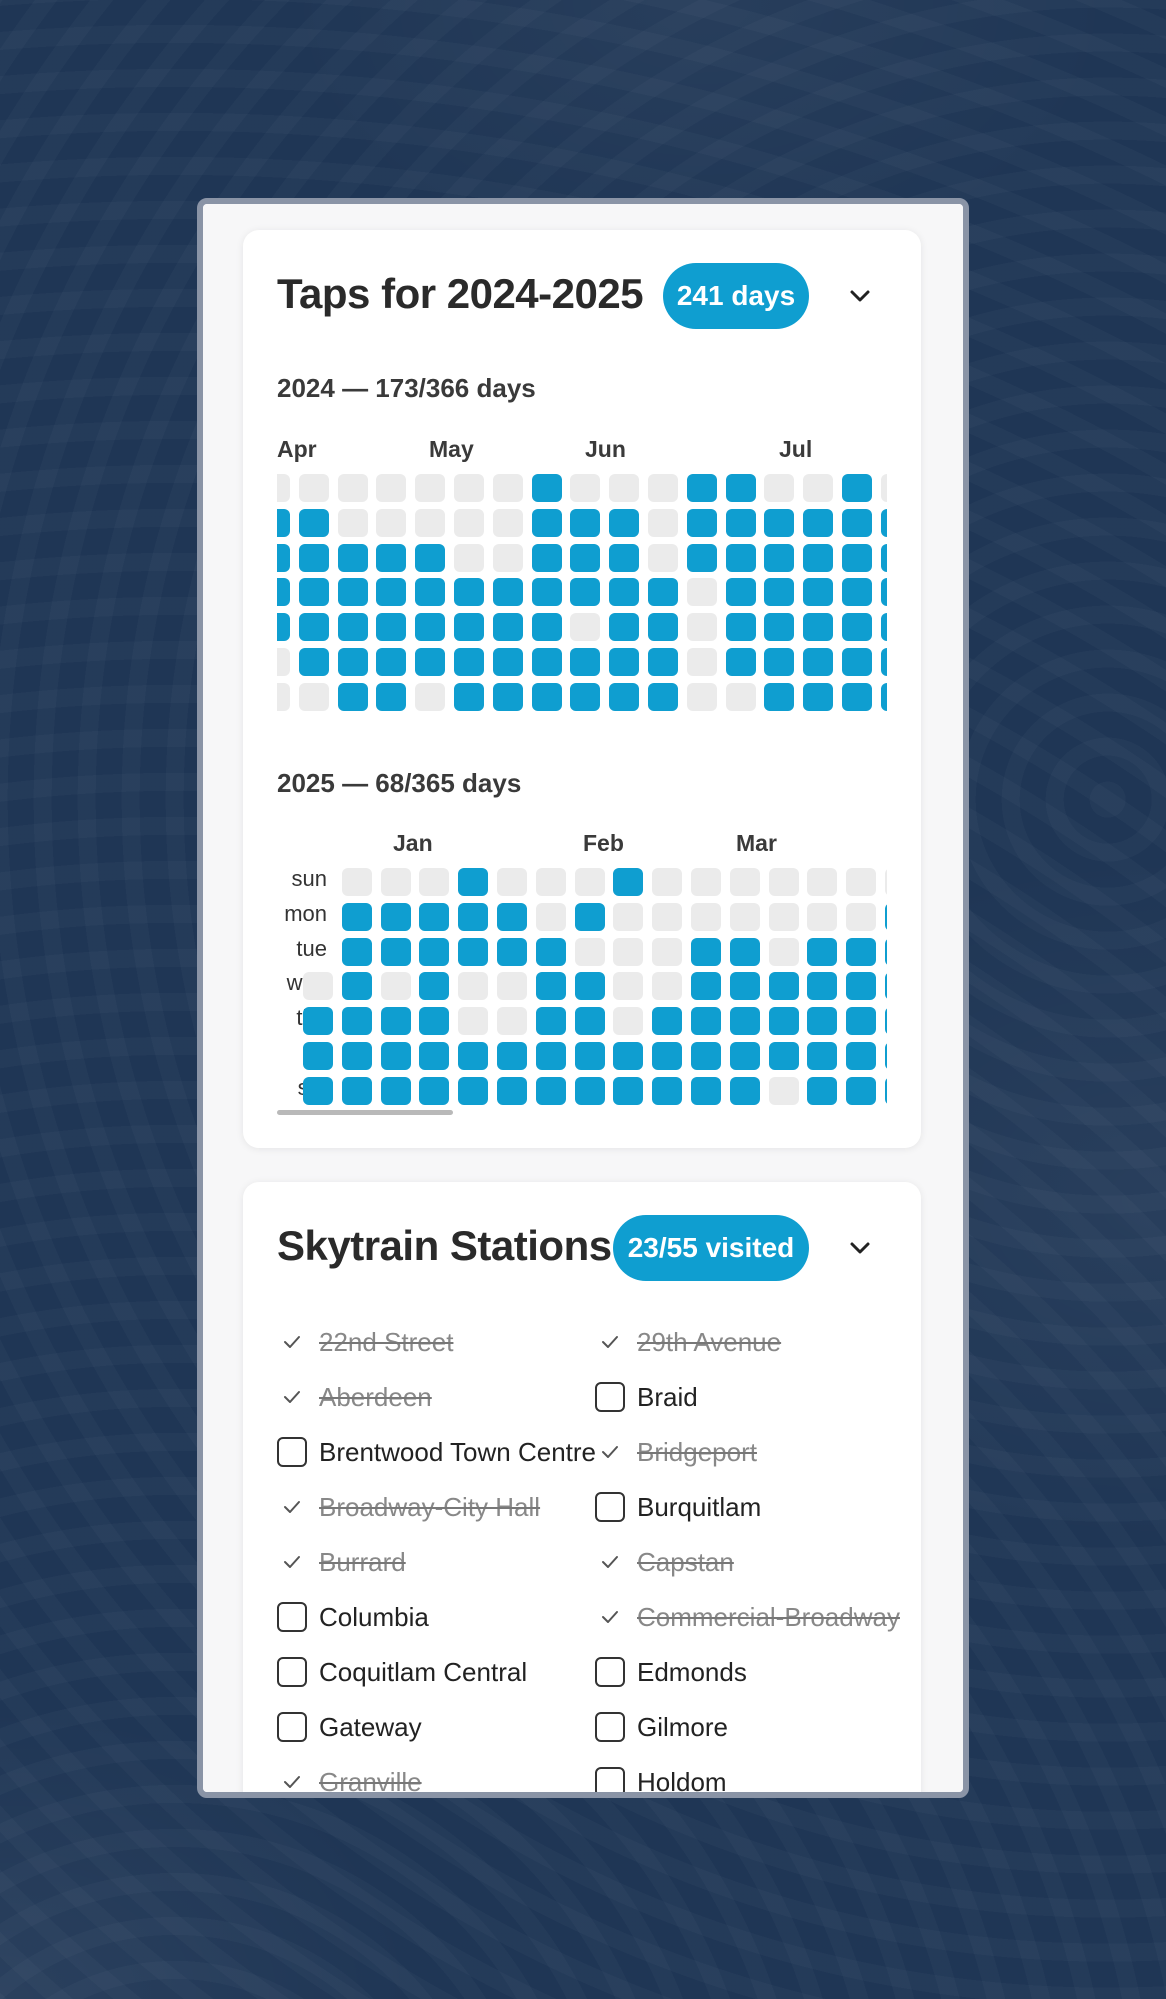  I want to click on heatmap-2025, so click(582, 988).